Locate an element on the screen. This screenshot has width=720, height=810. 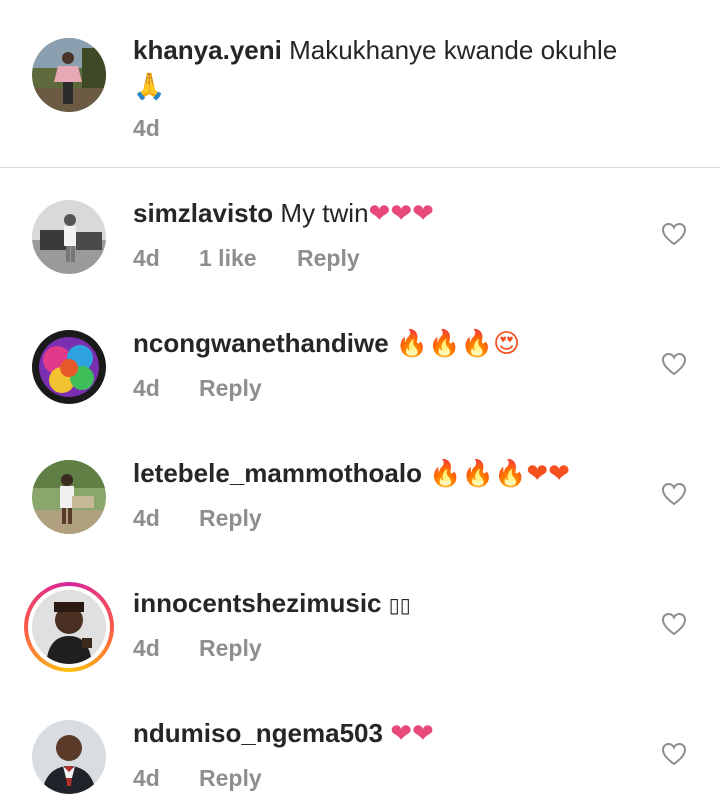
comment-text: My twin is located at coordinates (324, 213).